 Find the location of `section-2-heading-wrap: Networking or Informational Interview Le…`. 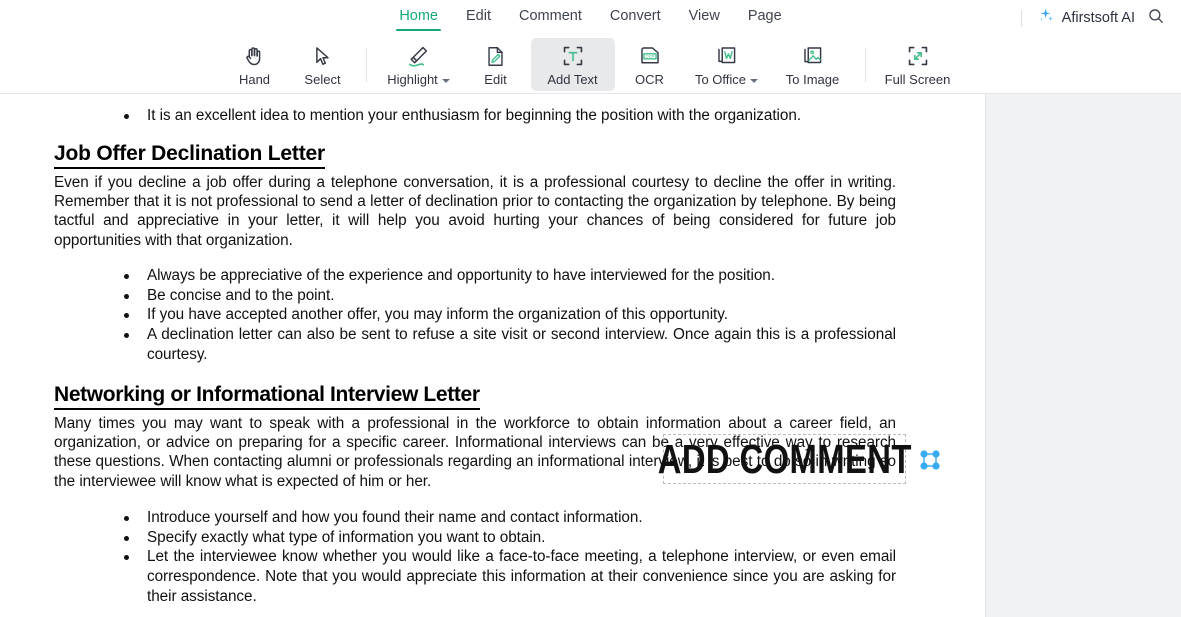

section-2-heading-wrap: Networking or Informational Interview Le… is located at coordinates (475, 396).